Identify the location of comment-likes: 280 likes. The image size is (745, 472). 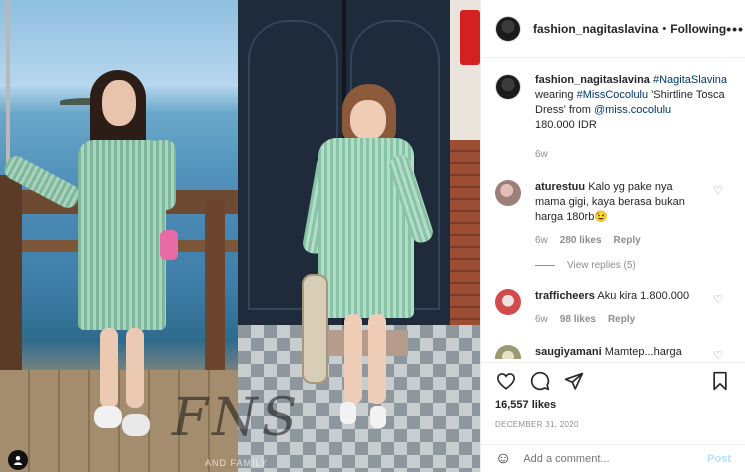
(581, 240).